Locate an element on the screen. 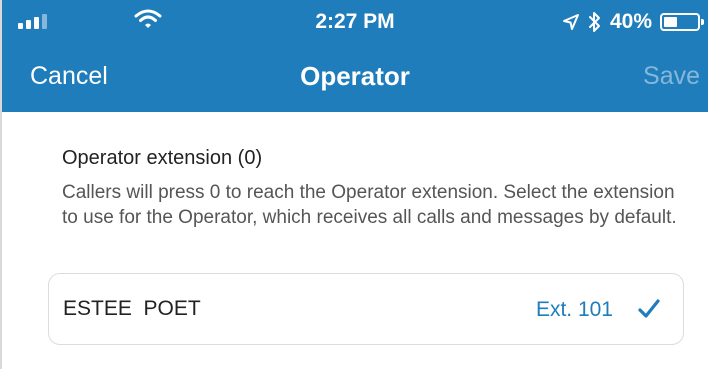  battery-percent: 40% is located at coordinates (630, 21).